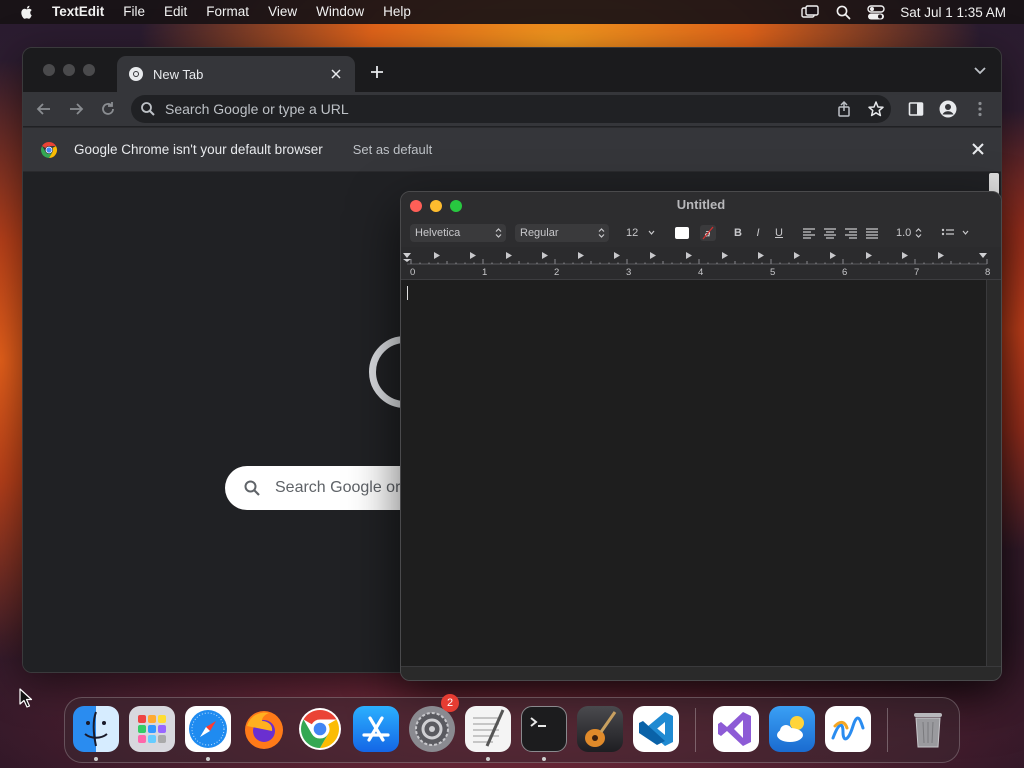 The height and width of the screenshot is (768, 1024). I want to click on weather-icon, so click(792, 729).